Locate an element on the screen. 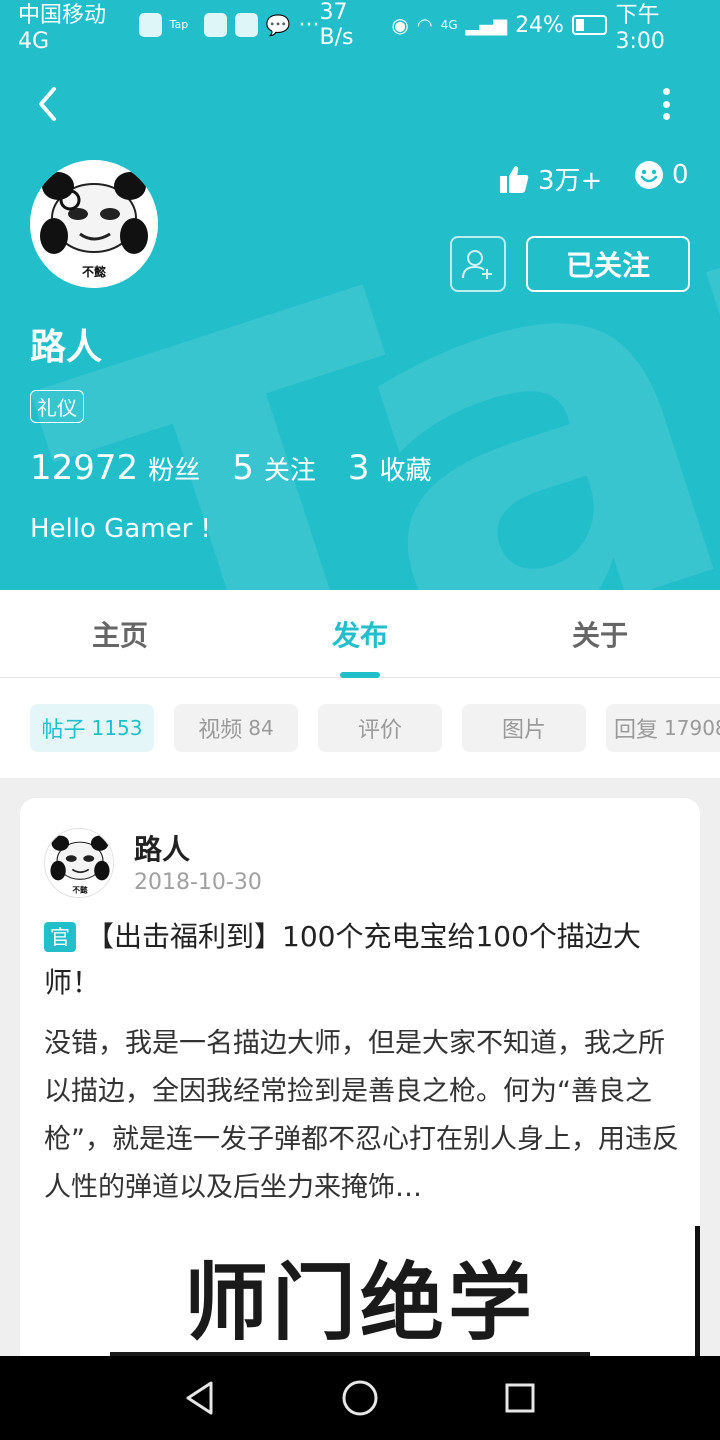 Image resolution: width=720 pixels, height=1440 pixels. chevron-left-icon is located at coordinates (47, 104).